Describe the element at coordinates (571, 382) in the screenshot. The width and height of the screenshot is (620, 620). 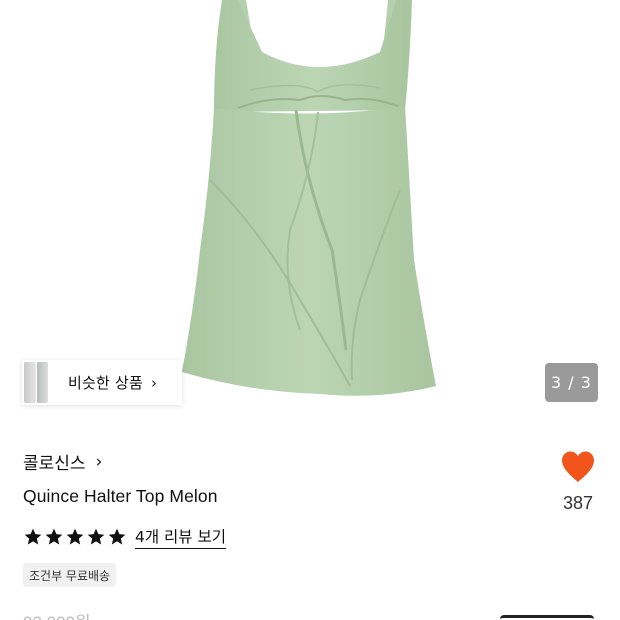
I see `image-page-counter: 3 / 3` at that location.